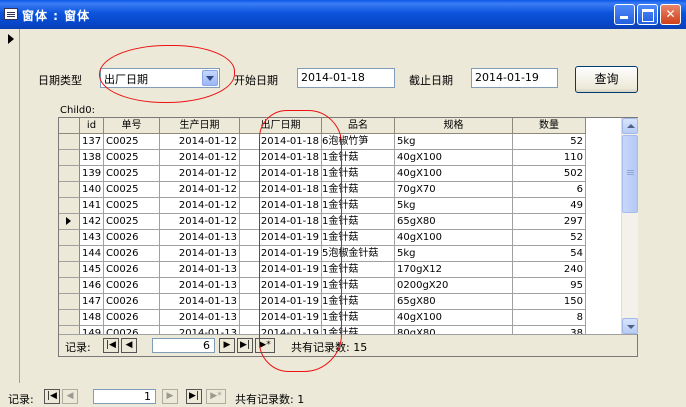 The width and height of the screenshot is (686, 407). What do you see at coordinates (183, 345) in the screenshot?
I see `subform-record-number-input: 6` at bounding box center [183, 345].